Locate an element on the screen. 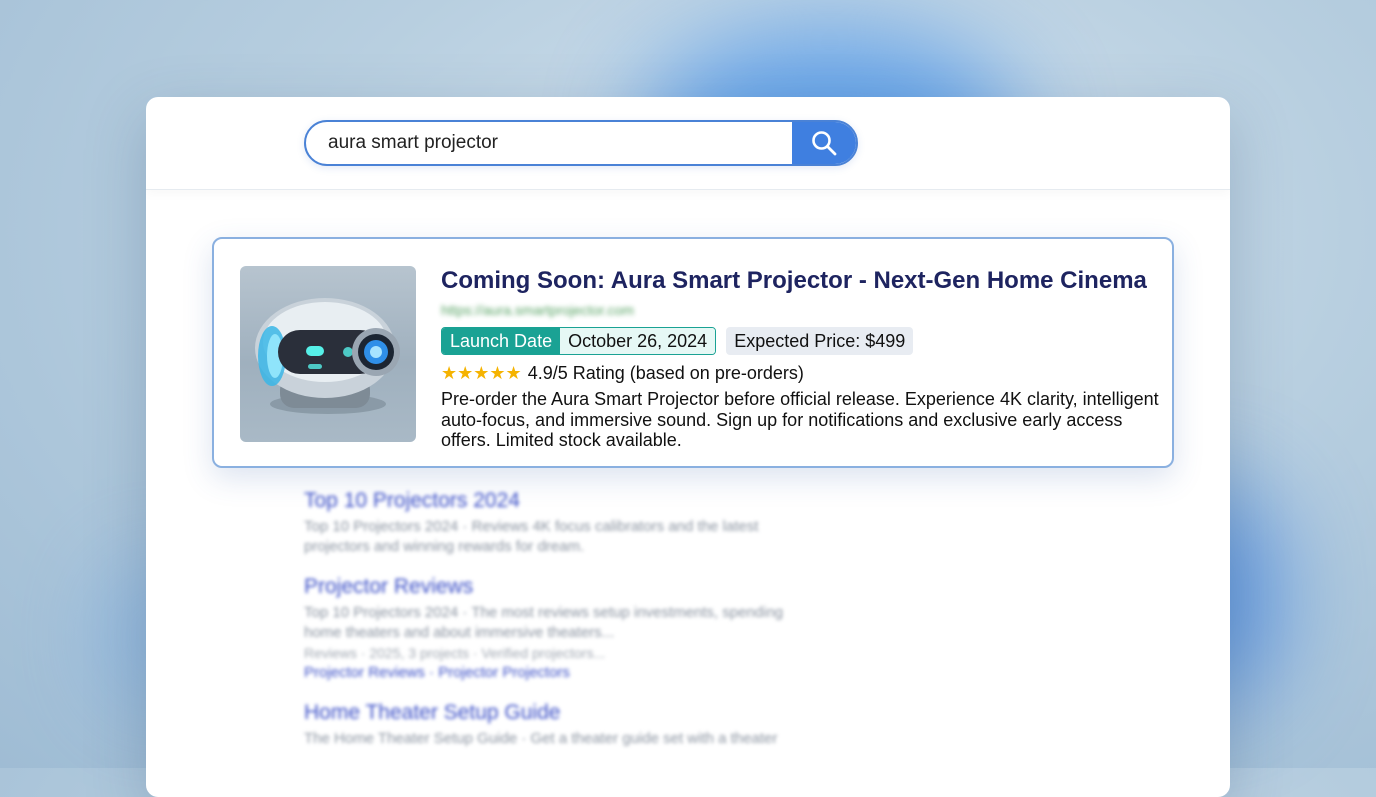 This screenshot has height=797, width=1376. result-title: Projector Reviews is located at coordinates (564, 587).